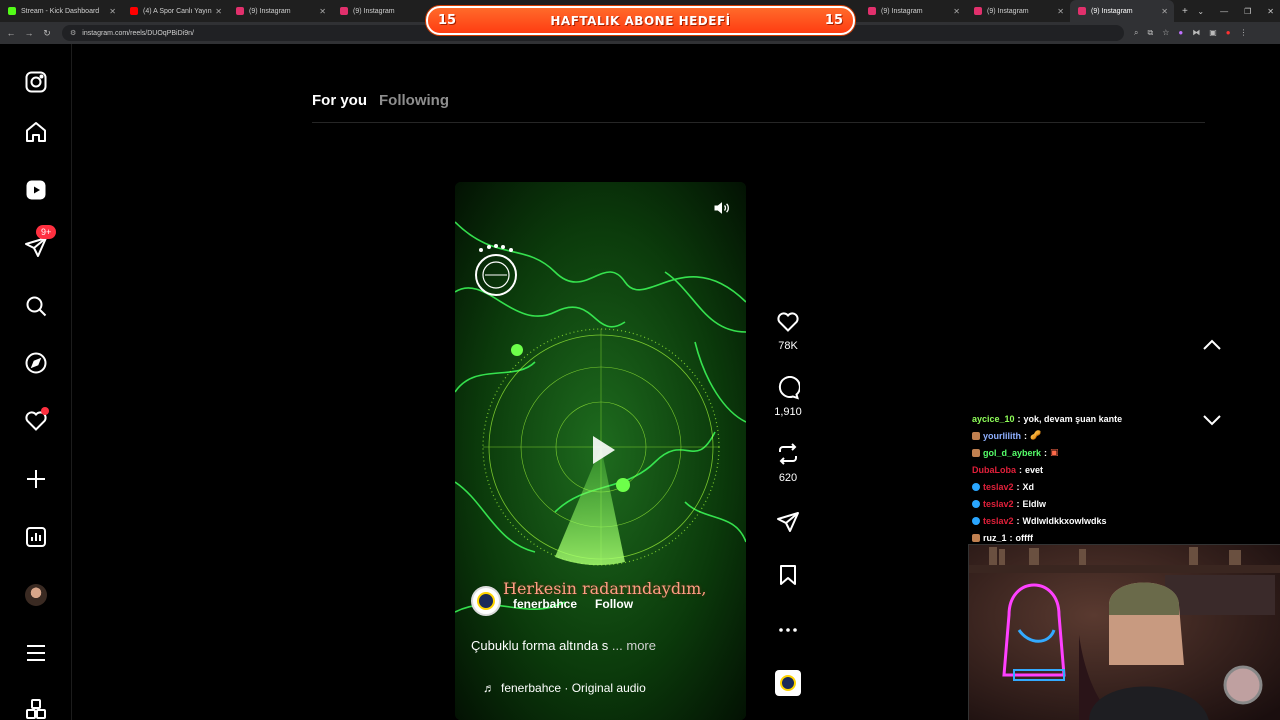  Describe the element at coordinates (1228, 33) in the screenshot. I see `recording-icon: ●` at that location.